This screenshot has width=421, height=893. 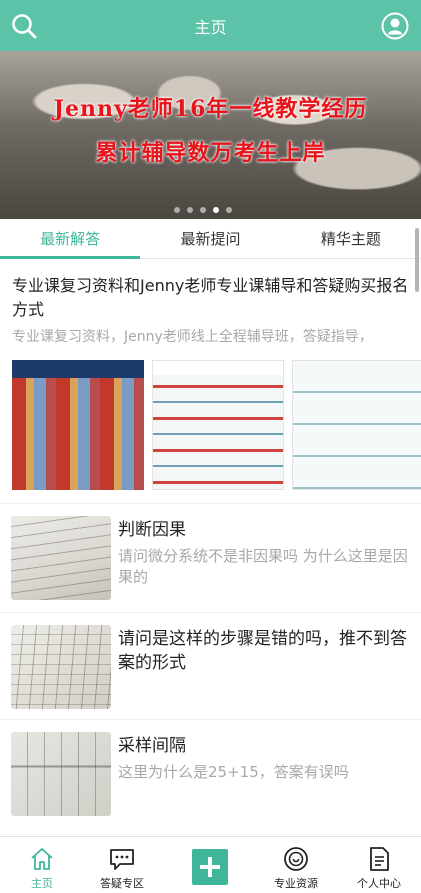 I want to click on home-icon, so click(x=42, y=859).